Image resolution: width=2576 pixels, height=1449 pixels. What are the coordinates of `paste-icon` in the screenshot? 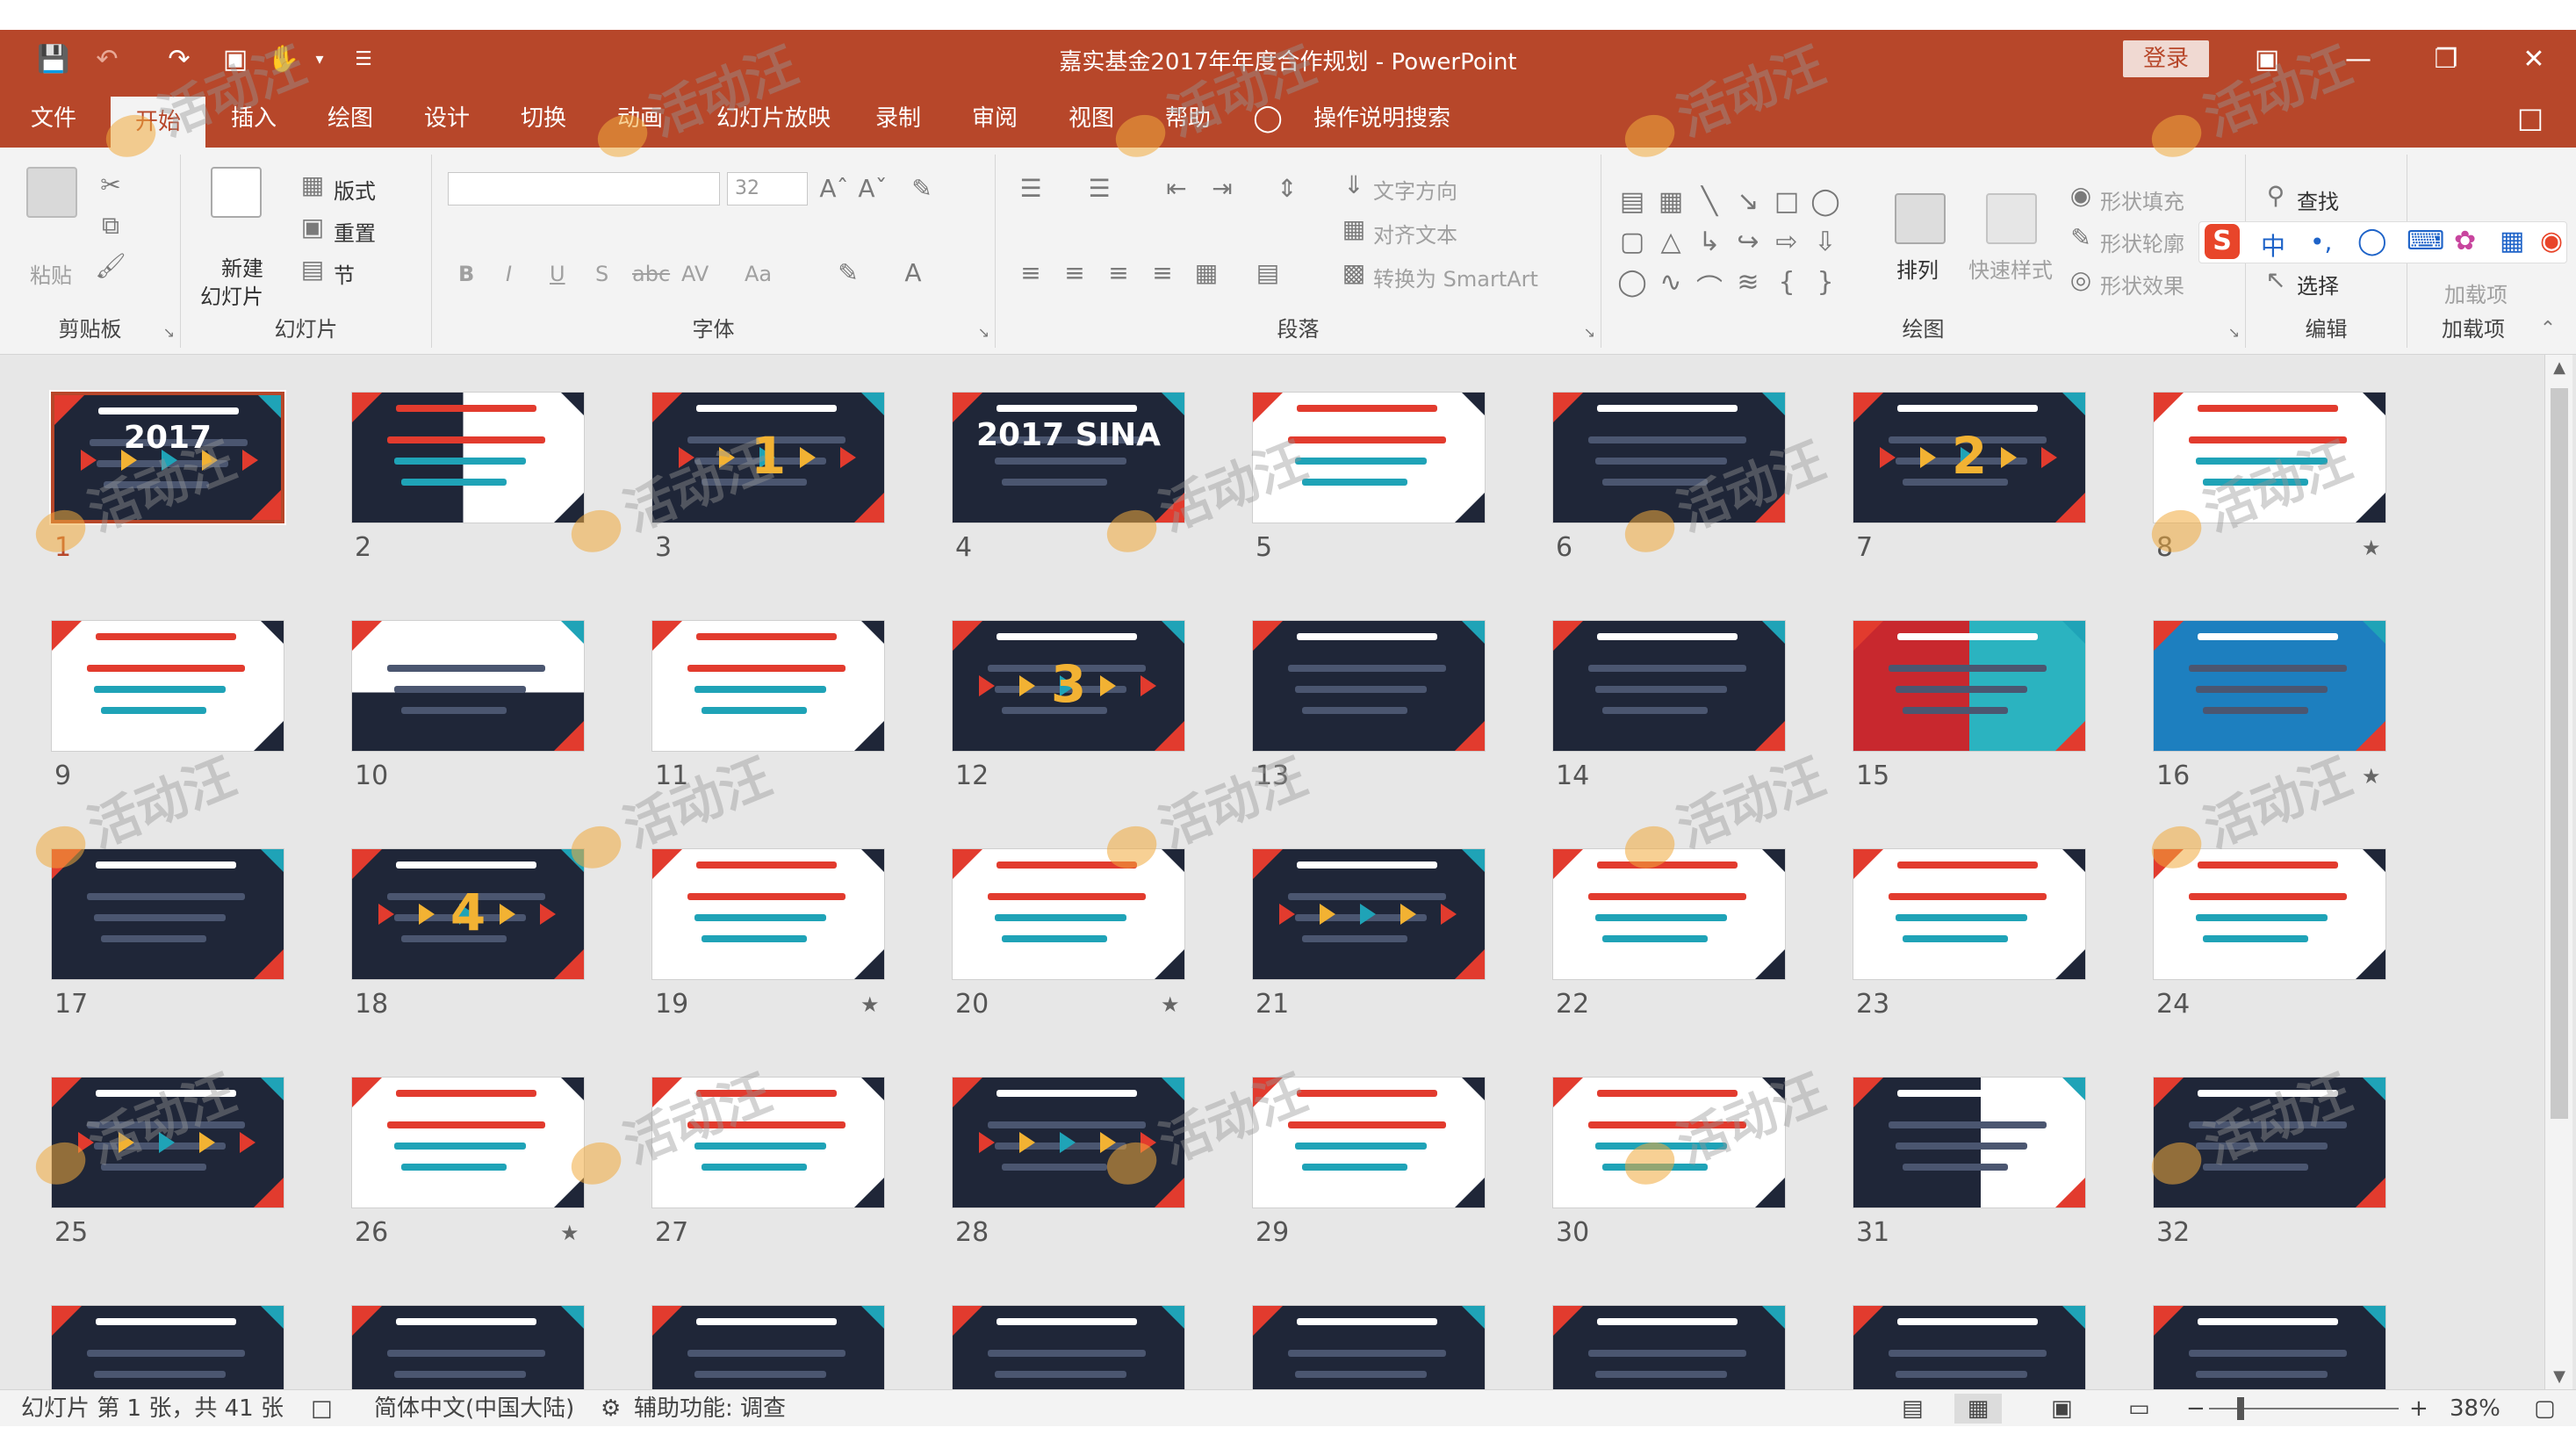 It's located at (51, 192).